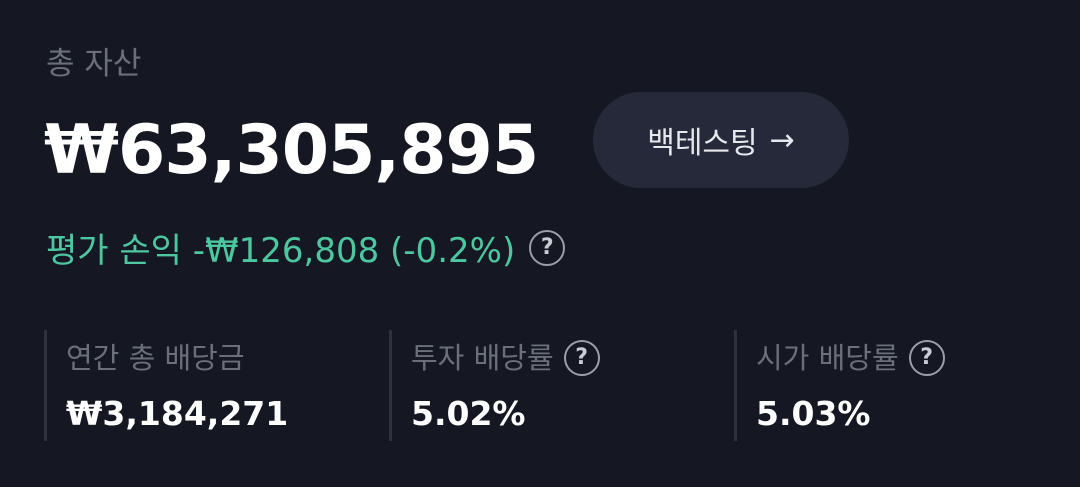 The width and height of the screenshot is (1080, 487). I want to click on unrealized-pnl-text: 평가 손익 -₩126,808 (-0.2%), so click(281, 251).